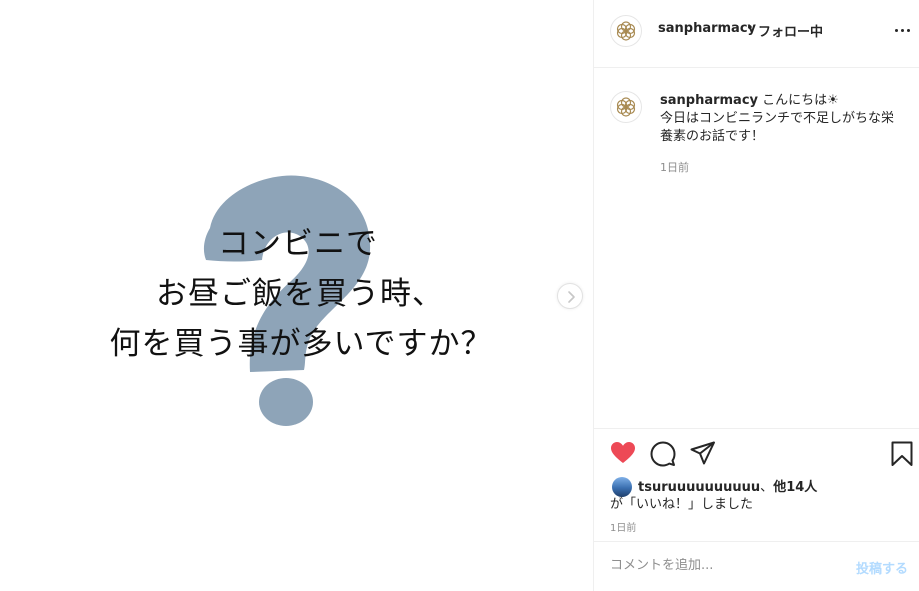 This screenshot has height=591, width=919. I want to click on comment-button, so click(663, 456).